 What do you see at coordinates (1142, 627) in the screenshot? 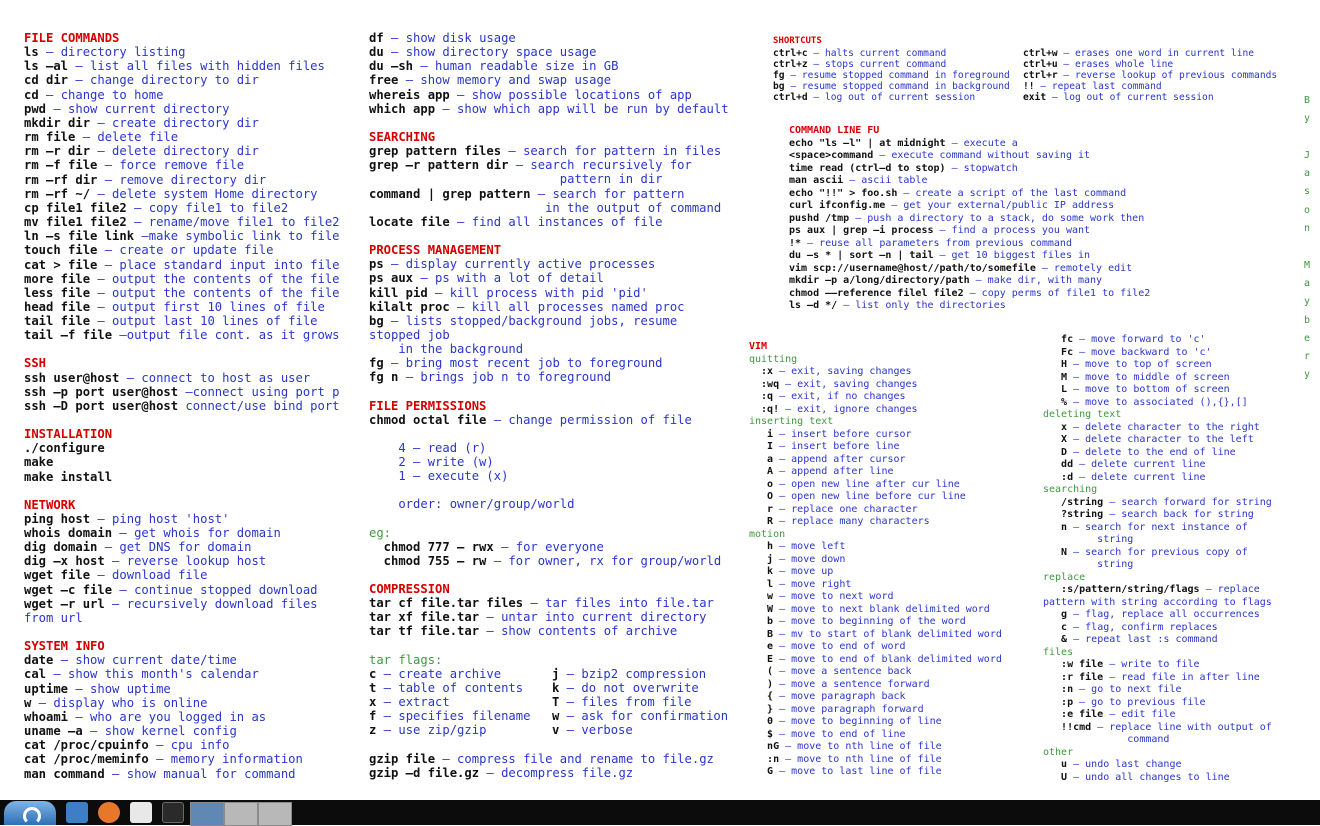
I see `command-description: – flag, confirm replaces` at bounding box center [1142, 627].